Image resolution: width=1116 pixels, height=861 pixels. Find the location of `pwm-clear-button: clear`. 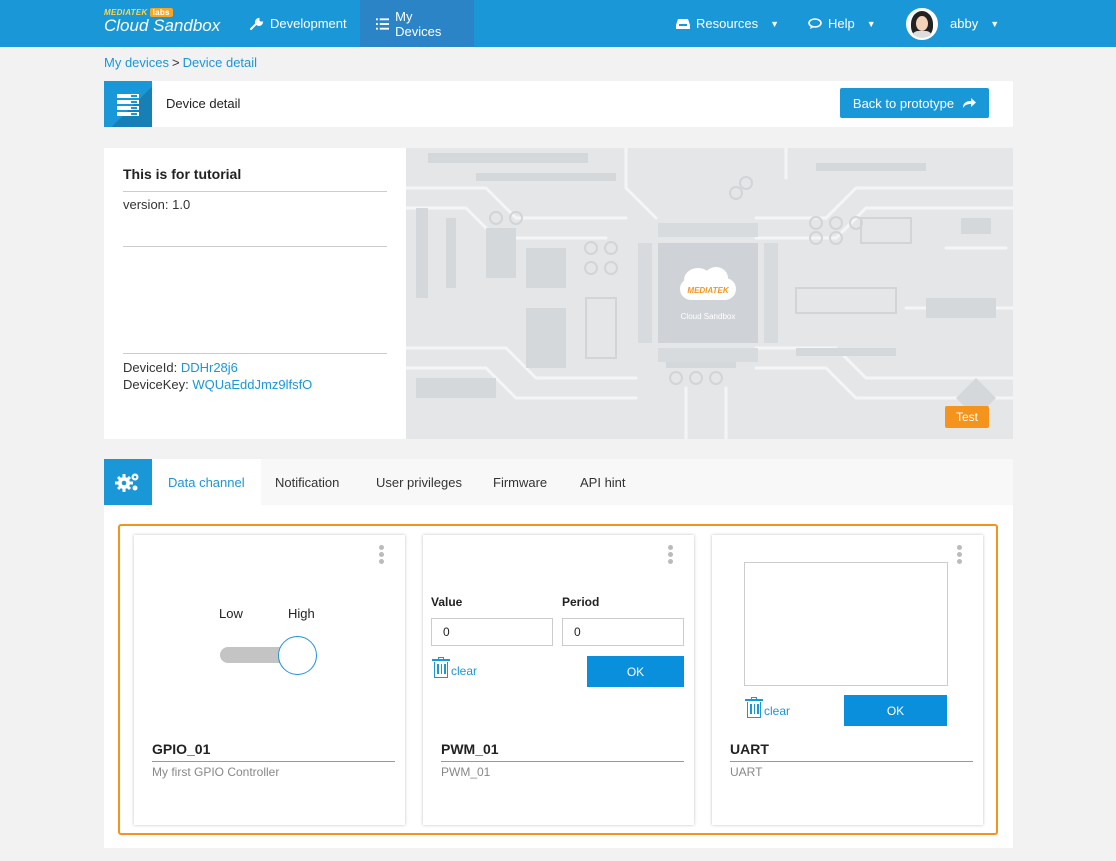

pwm-clear-button: clear is located at coordinates (455, 667).